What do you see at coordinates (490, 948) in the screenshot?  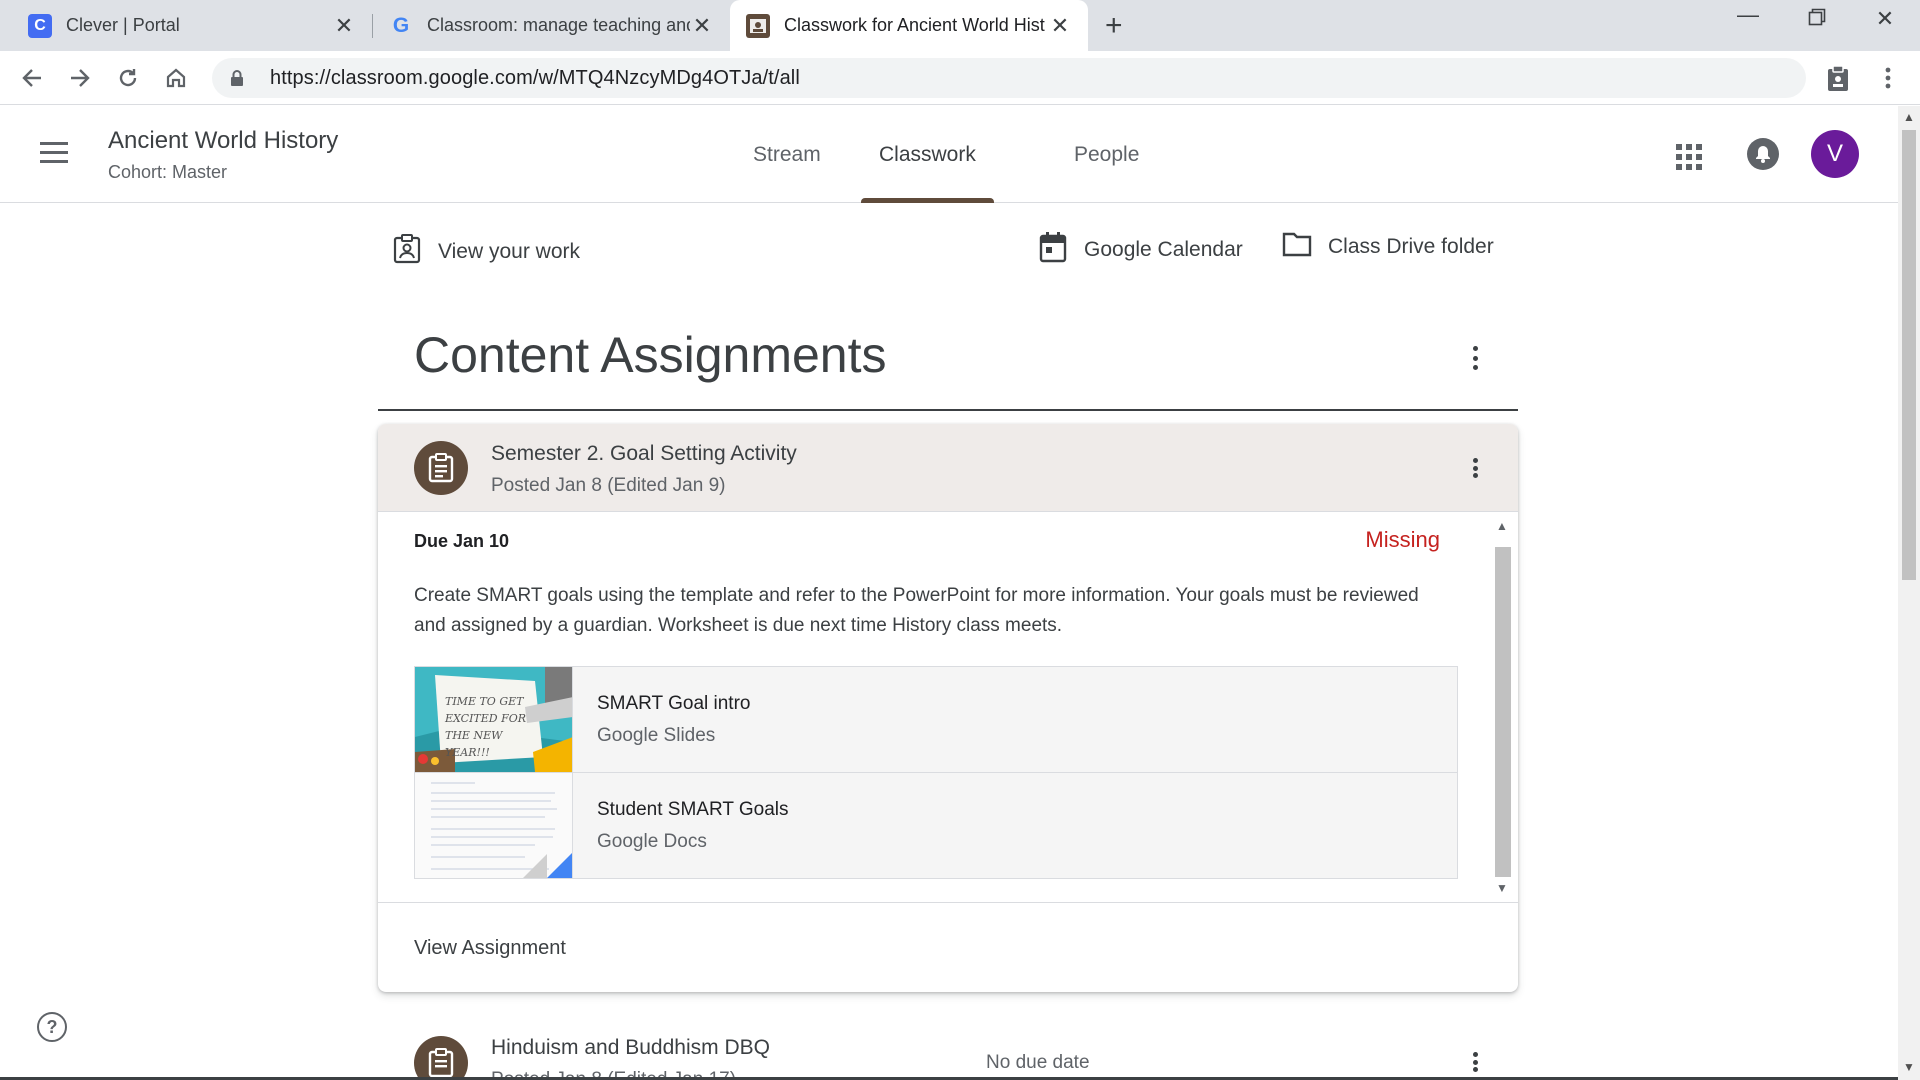 I see `view-assignment-link: View Assignment` at bounding box center [490, 948].